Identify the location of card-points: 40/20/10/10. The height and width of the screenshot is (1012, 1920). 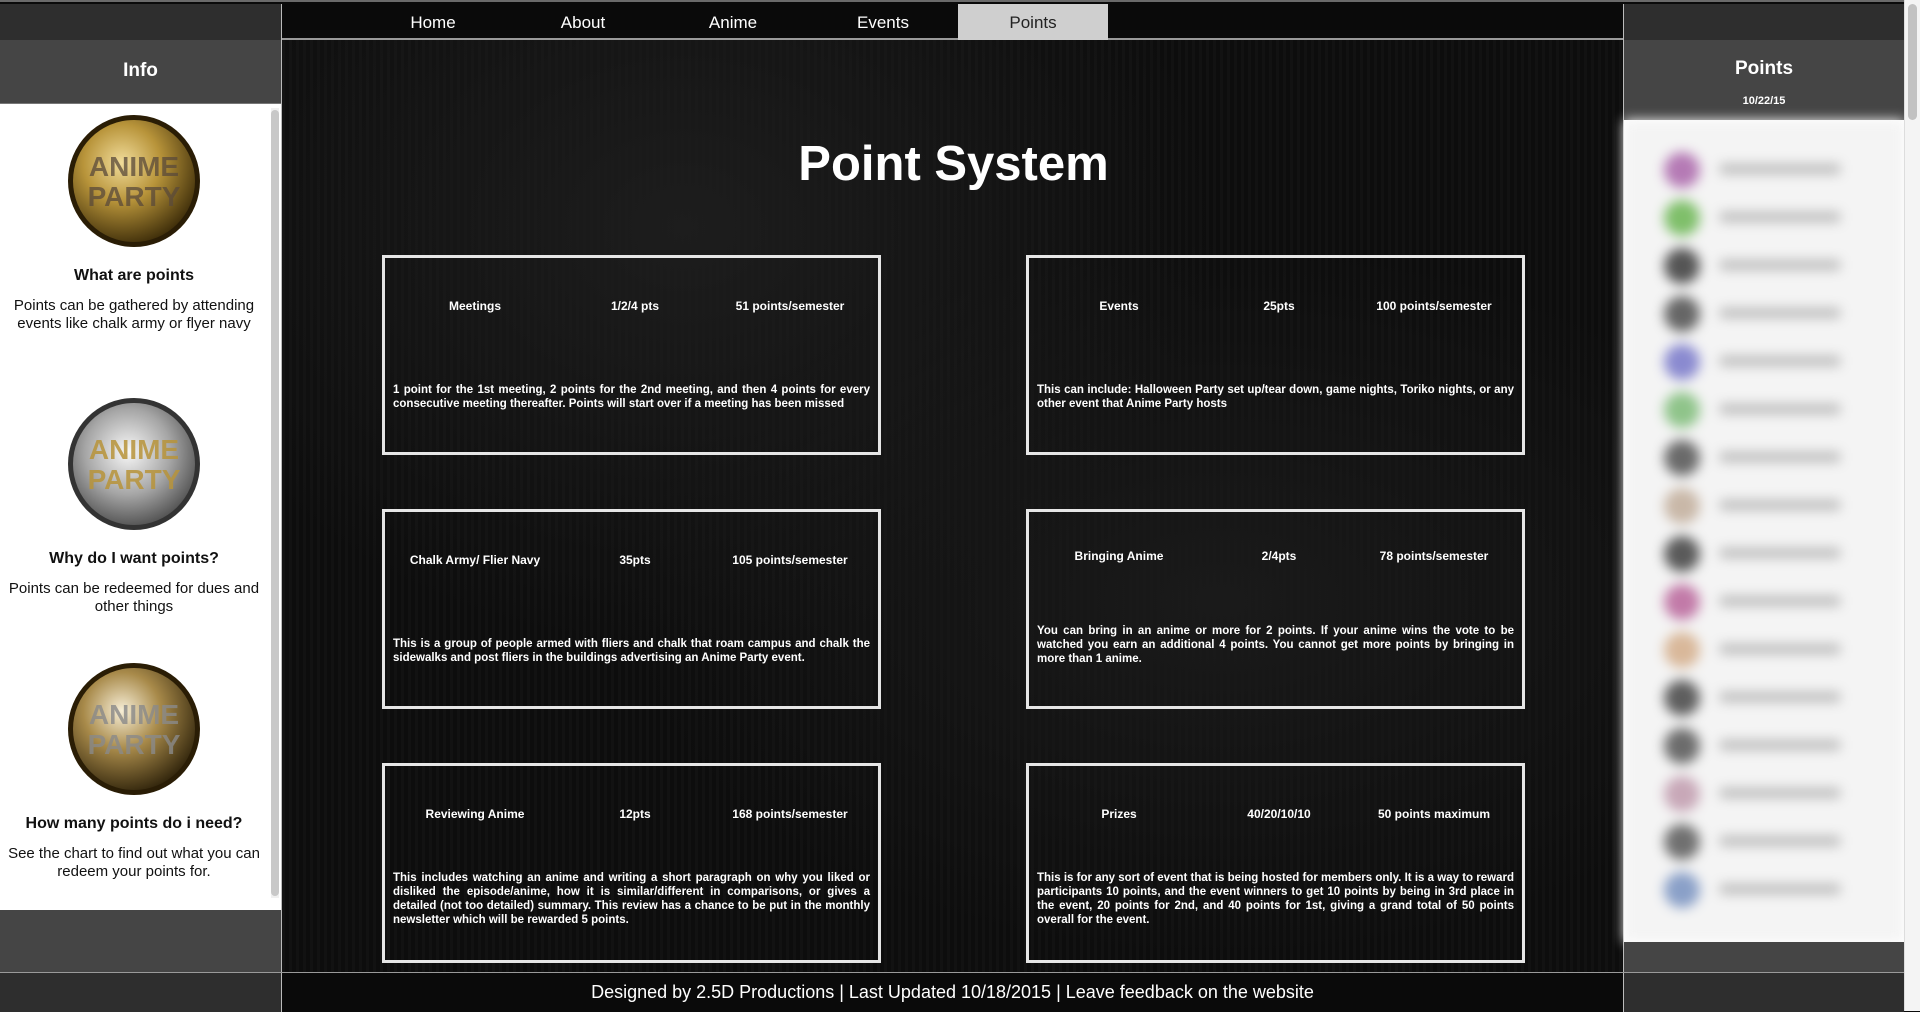
(1279, 814).